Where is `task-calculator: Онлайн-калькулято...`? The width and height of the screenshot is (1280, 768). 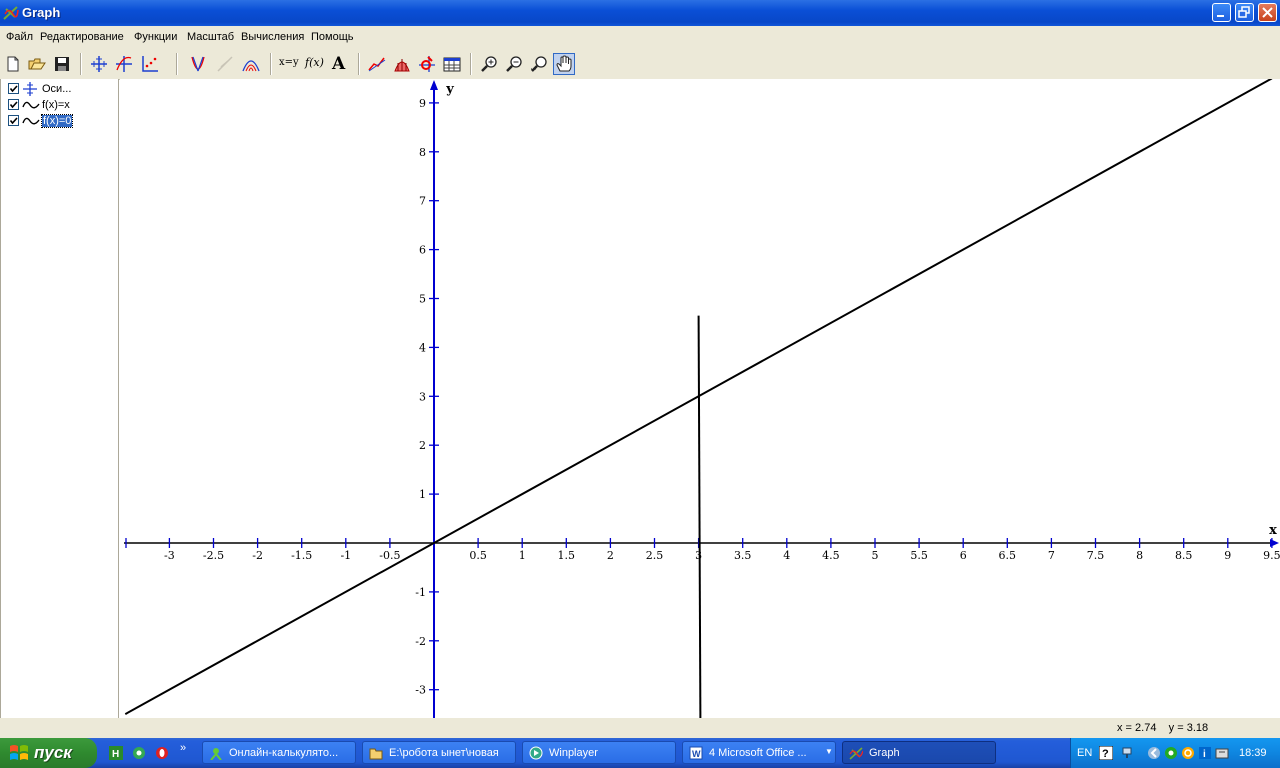
task-calculator: Онлайн-калькулято... is located at coordinates (279, 752).